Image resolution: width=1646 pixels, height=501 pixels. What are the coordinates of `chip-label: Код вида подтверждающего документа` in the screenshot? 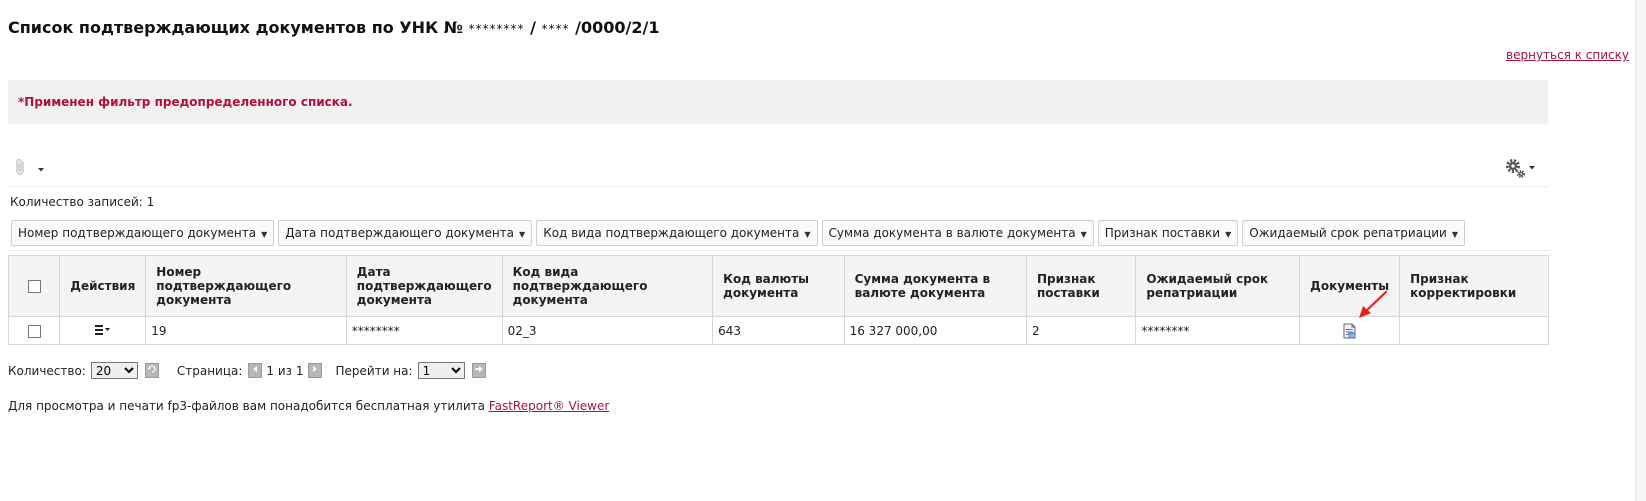 It's located at (671, 233).